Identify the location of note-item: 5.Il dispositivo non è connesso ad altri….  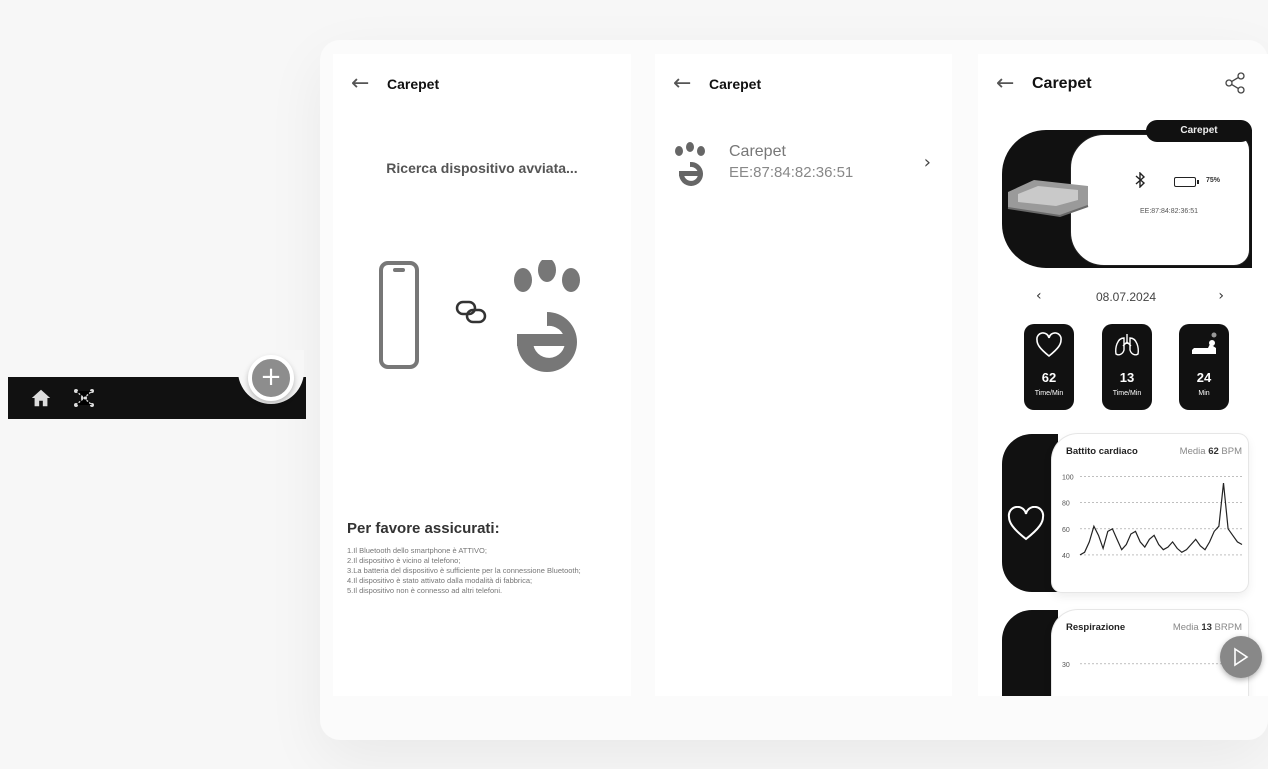
(425, 590).